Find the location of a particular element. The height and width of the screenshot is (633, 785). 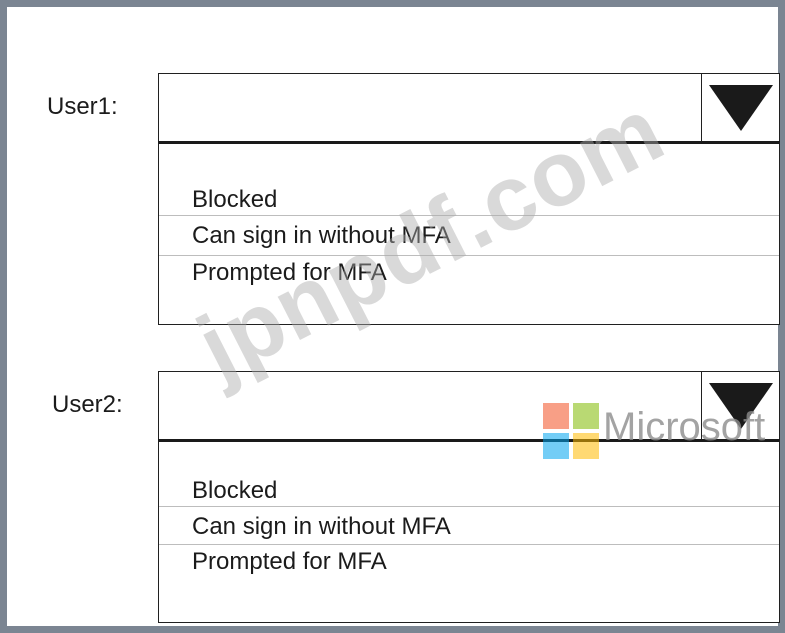

user2-label: User2: is located at coordinates (87, 404).